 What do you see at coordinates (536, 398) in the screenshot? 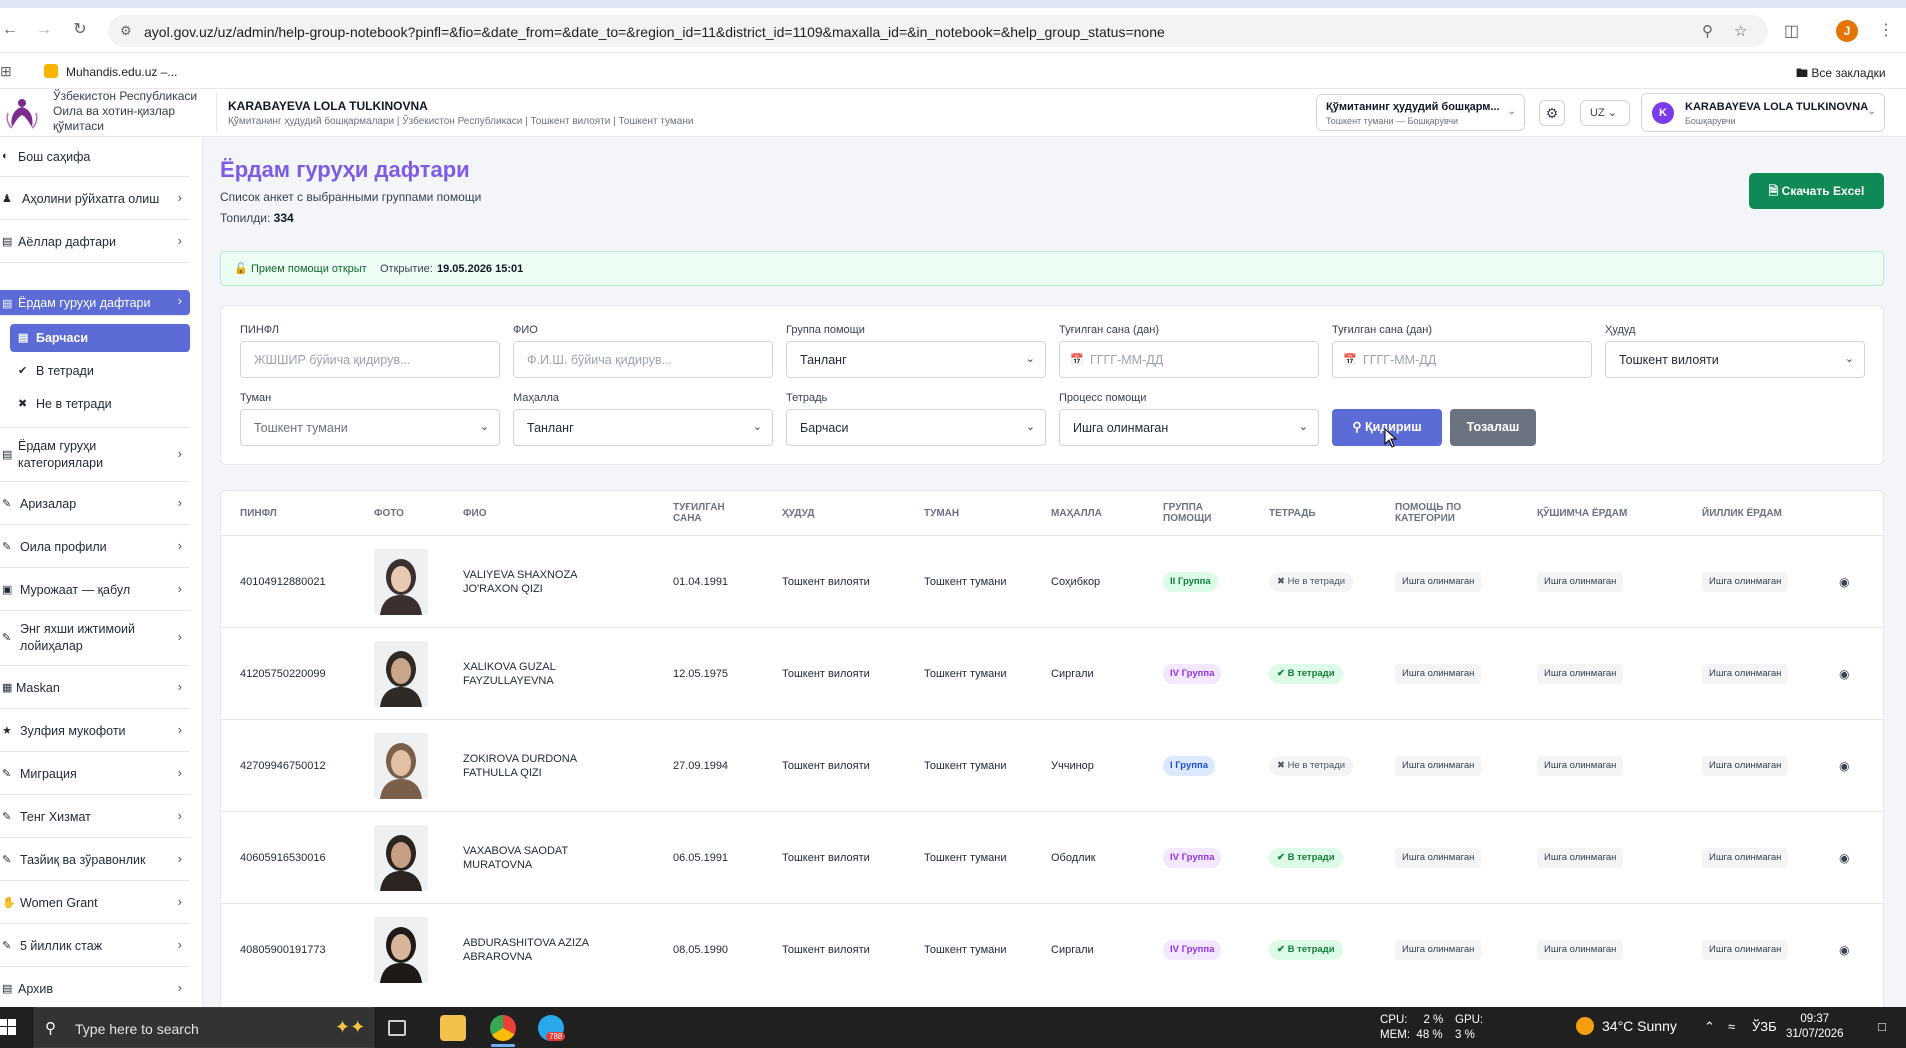
I see `mahalla-label: Маҳалла` at bounding box center [536, 398].